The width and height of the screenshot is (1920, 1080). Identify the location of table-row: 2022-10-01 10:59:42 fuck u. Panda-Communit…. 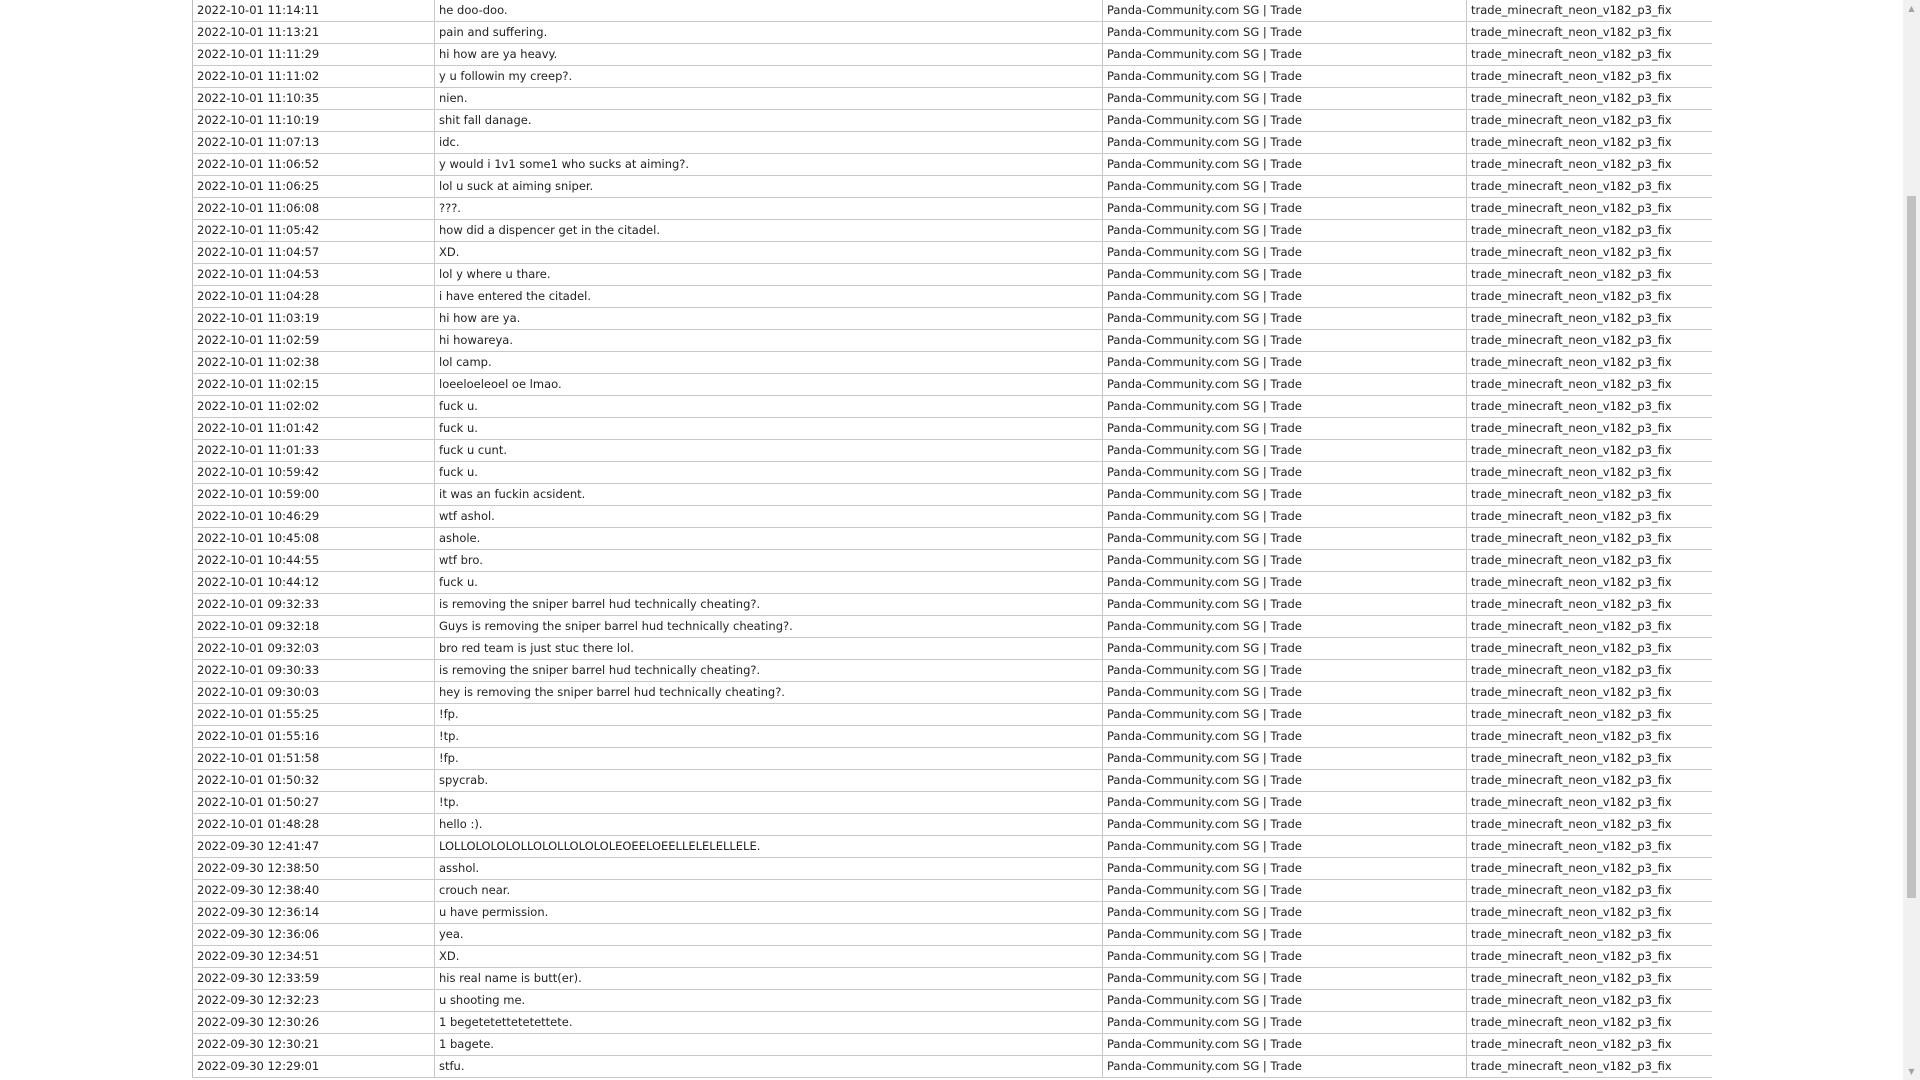
(952, 472).